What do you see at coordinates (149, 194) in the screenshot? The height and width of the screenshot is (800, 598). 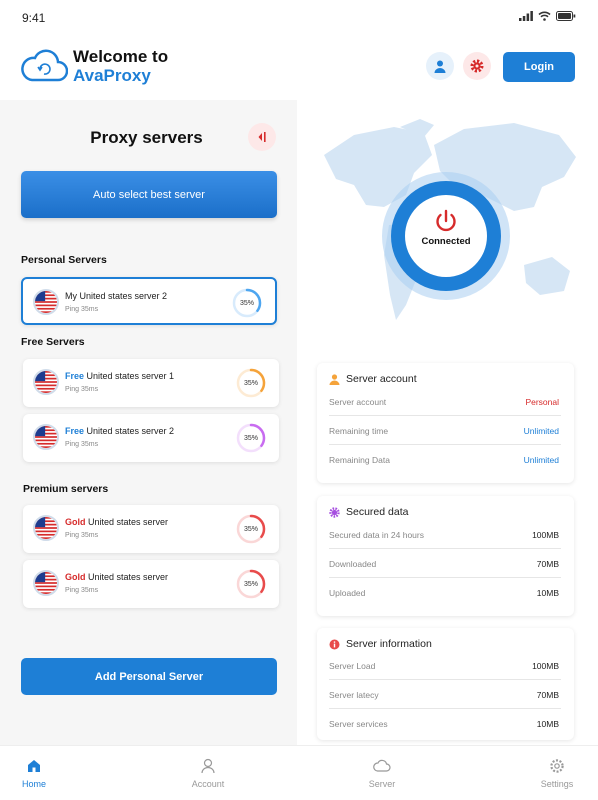 I see `auto-select-button: Auto select best server` at bounding box center [149, 194].